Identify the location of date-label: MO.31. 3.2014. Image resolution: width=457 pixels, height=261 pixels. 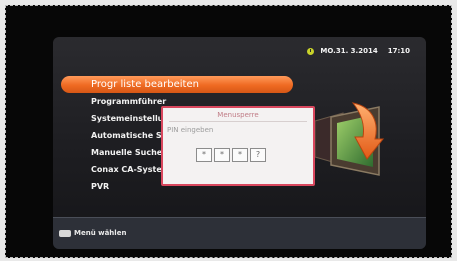
(349, 51).